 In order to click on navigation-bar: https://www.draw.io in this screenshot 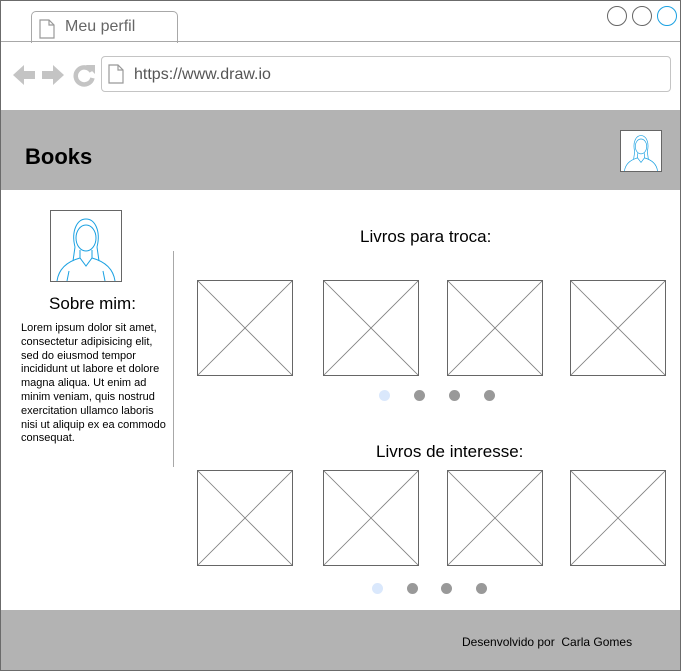, I will do `click(340, 76)`.